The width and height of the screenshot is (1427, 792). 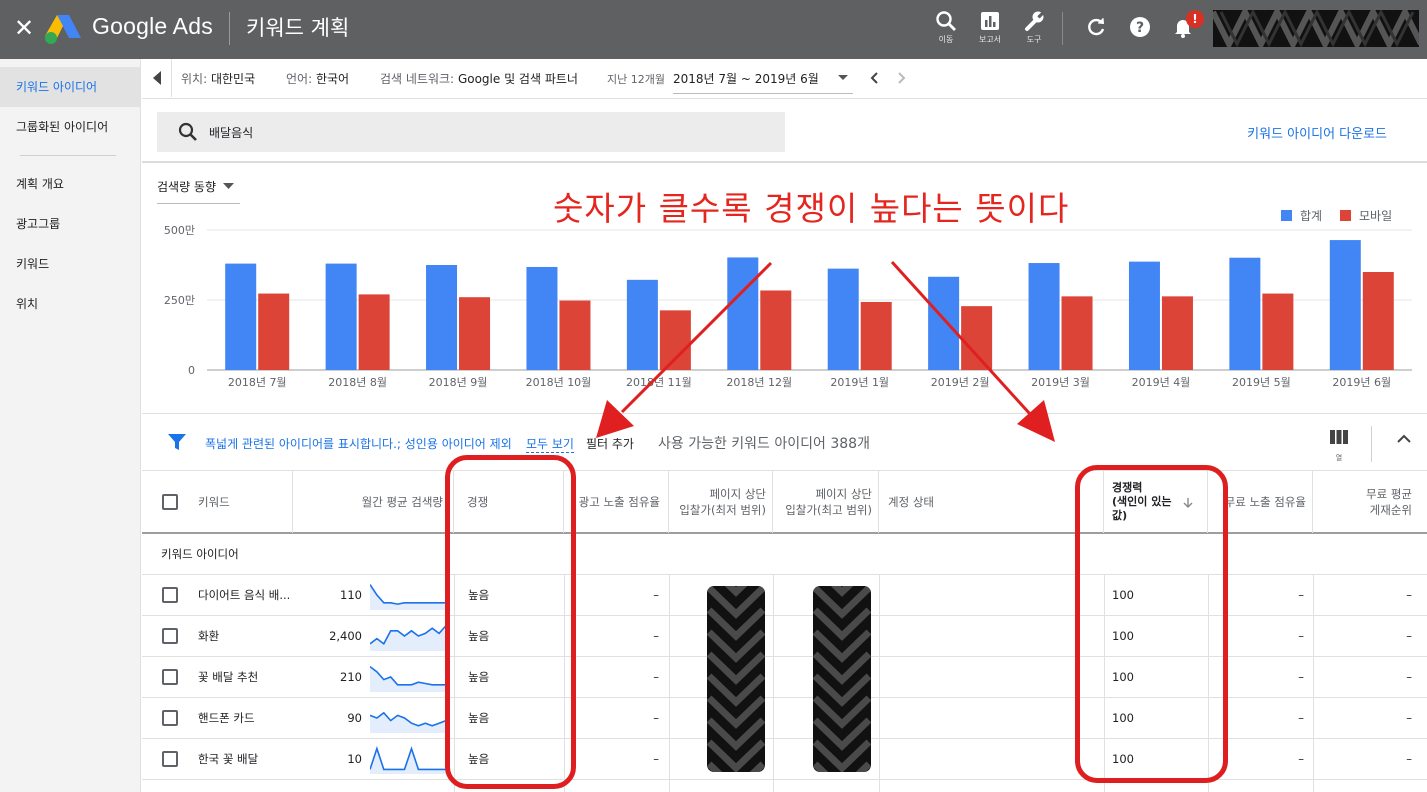 What do you see at coordinates (191, 370) in the screenshot?
I see `y-tick-label: 0` at bounding box center [191, 370].